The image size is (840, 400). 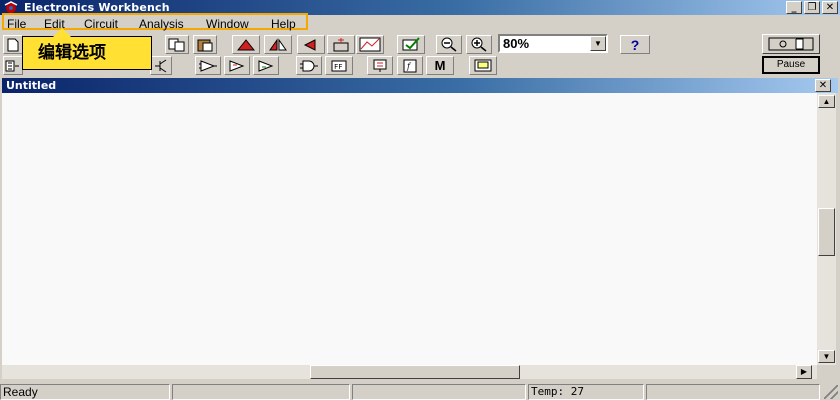 I want to click on digital-ic-icon, so click(x=266, y=65).